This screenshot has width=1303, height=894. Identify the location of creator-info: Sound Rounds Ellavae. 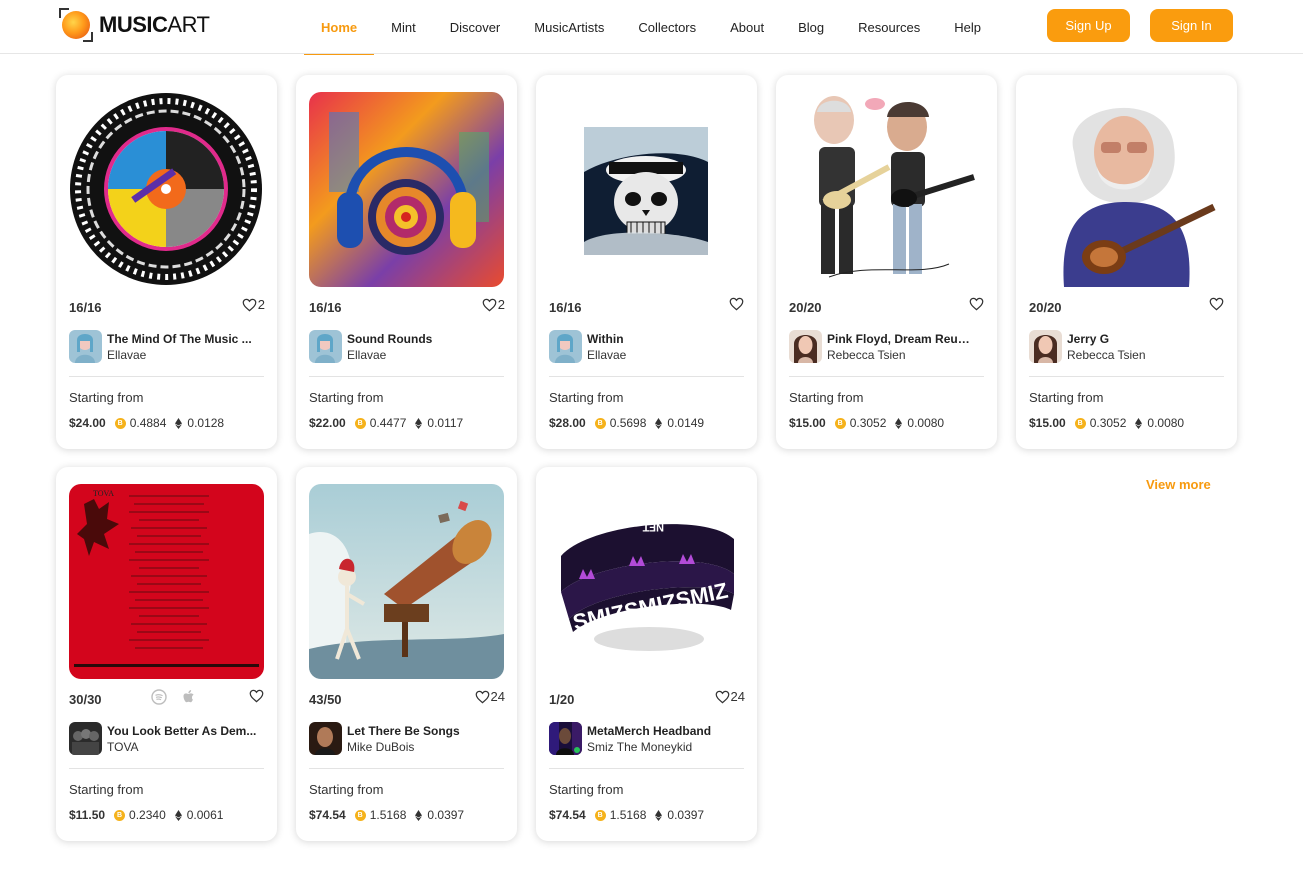
(407, 346).